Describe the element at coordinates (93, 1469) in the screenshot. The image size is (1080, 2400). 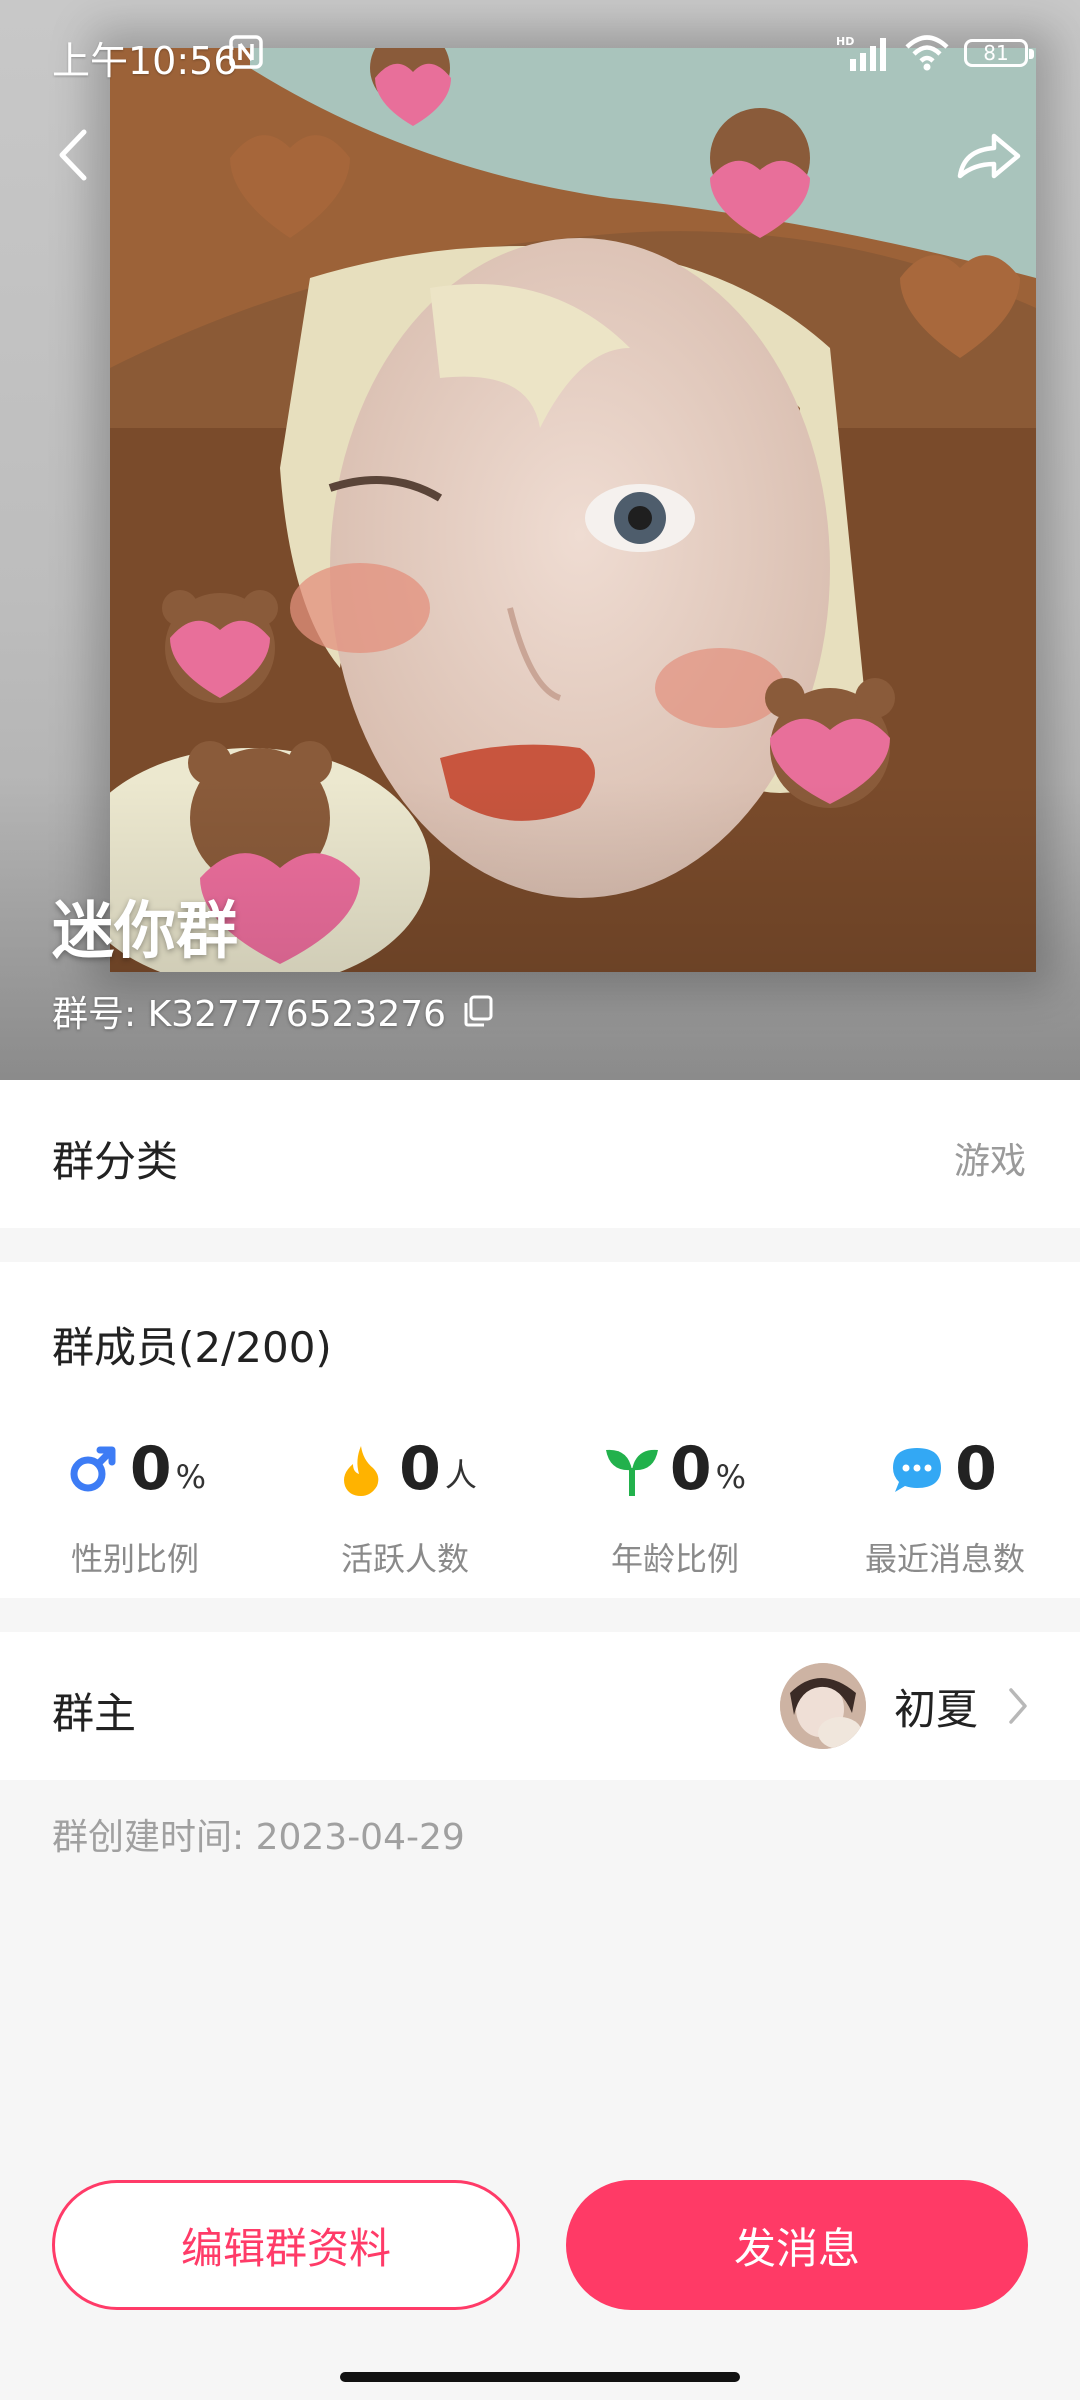
I see `male-icon` at that location.